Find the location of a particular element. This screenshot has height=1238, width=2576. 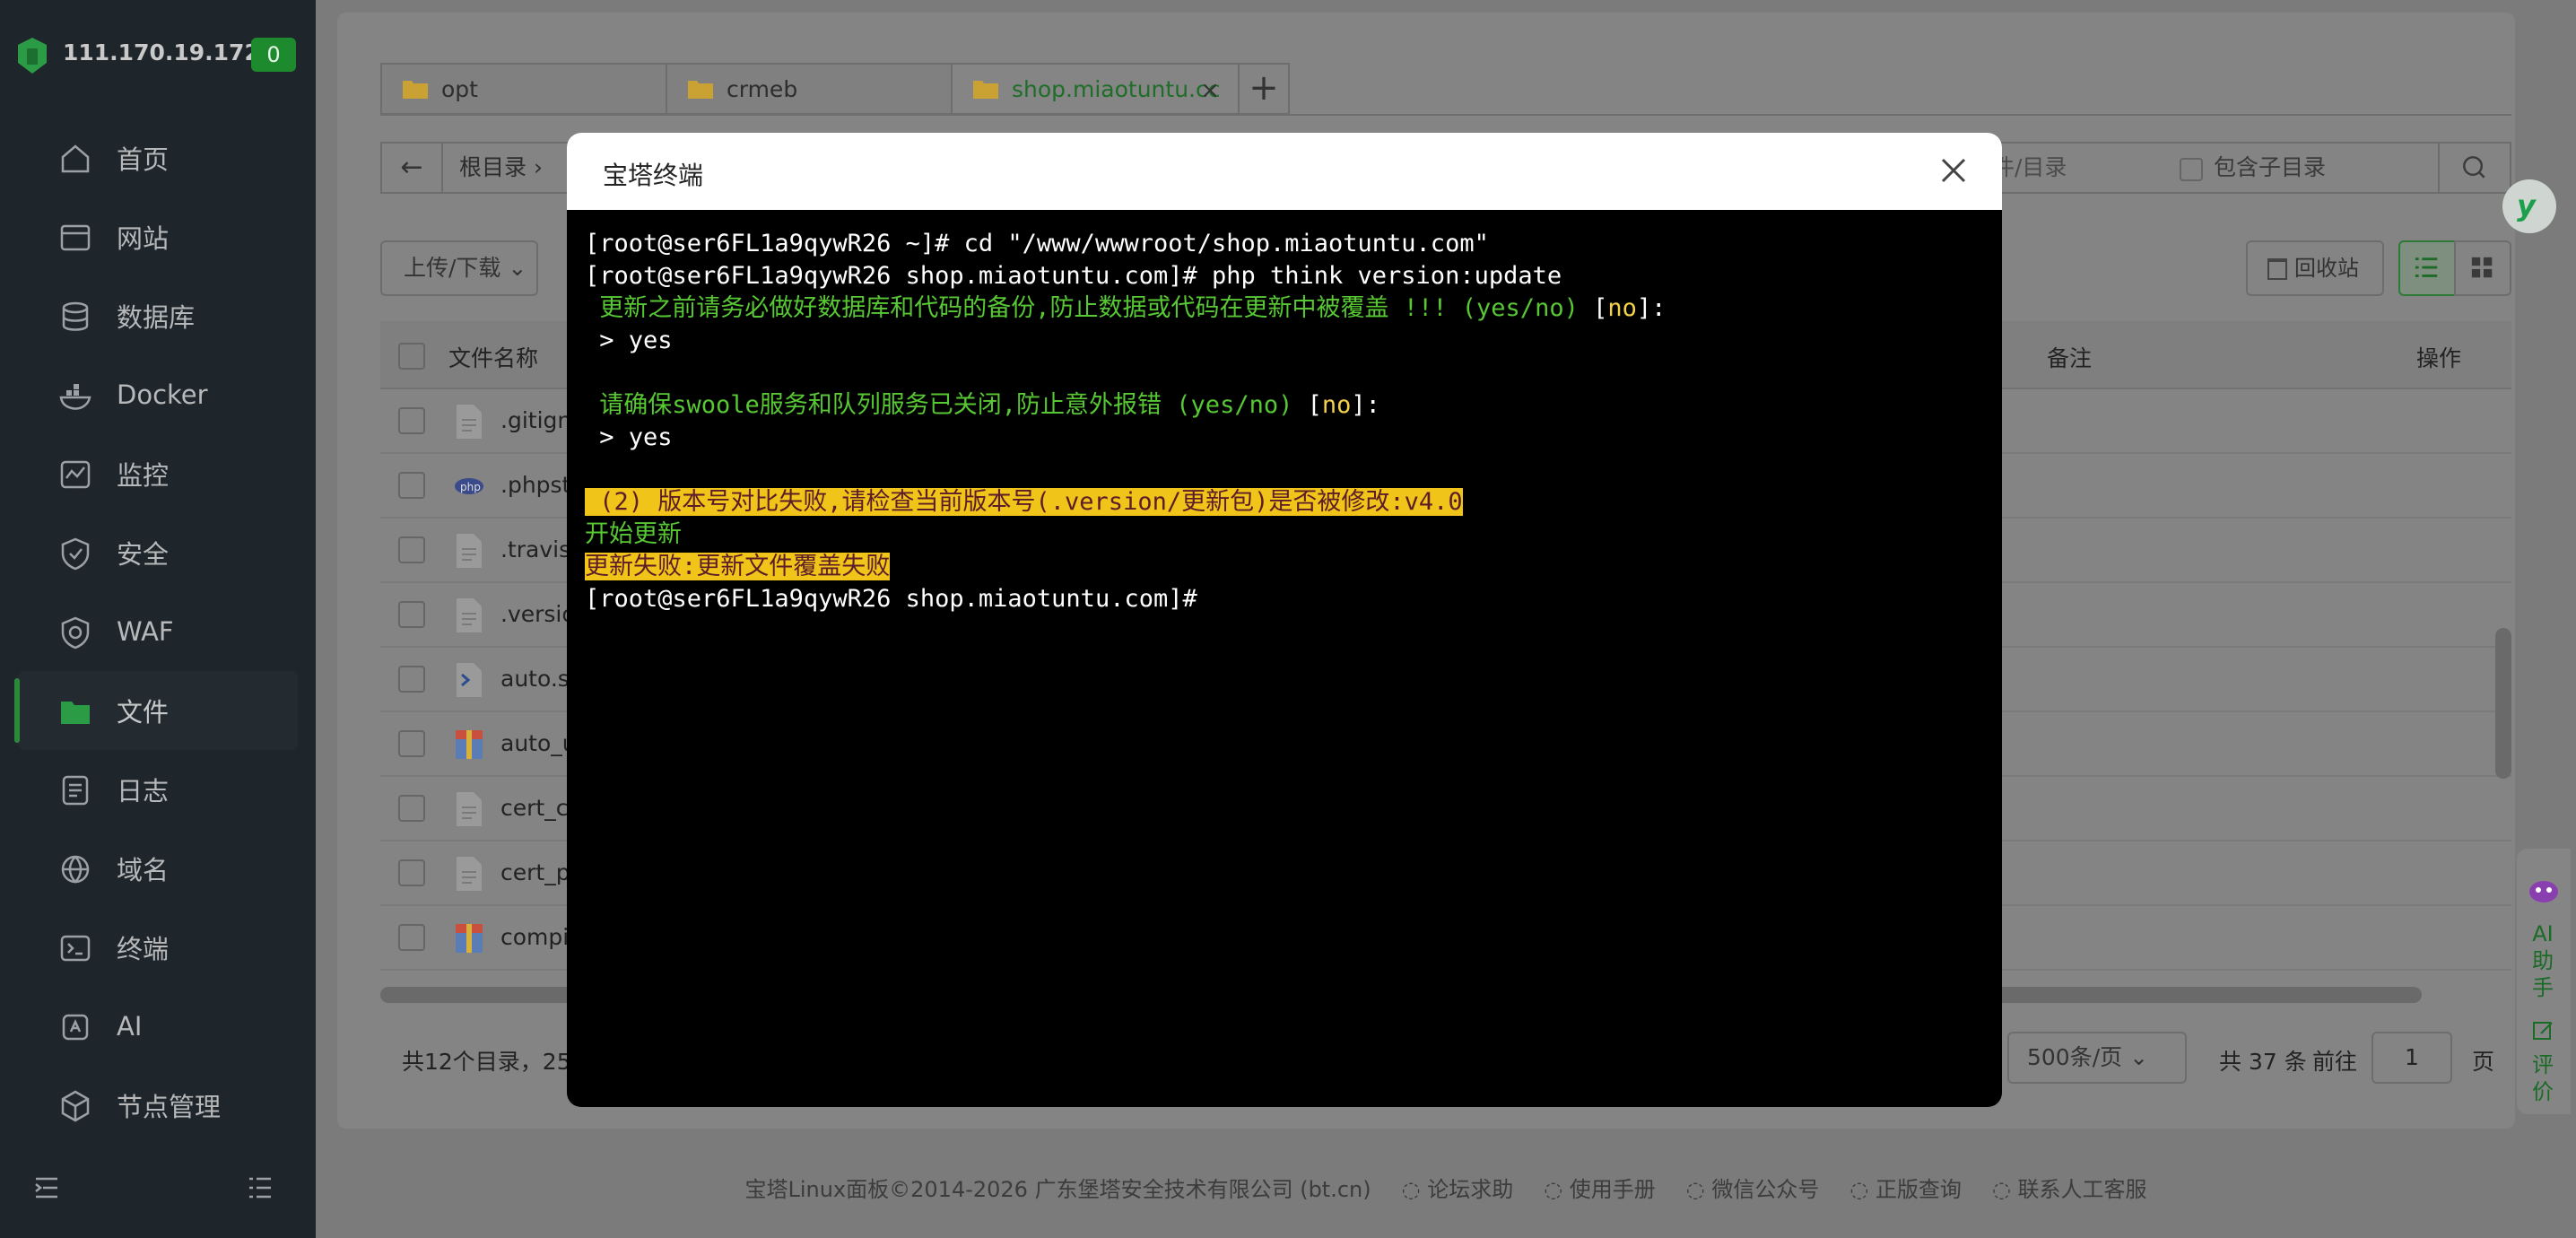

review-label: 评价 is located at coordinates (2542, 1078).